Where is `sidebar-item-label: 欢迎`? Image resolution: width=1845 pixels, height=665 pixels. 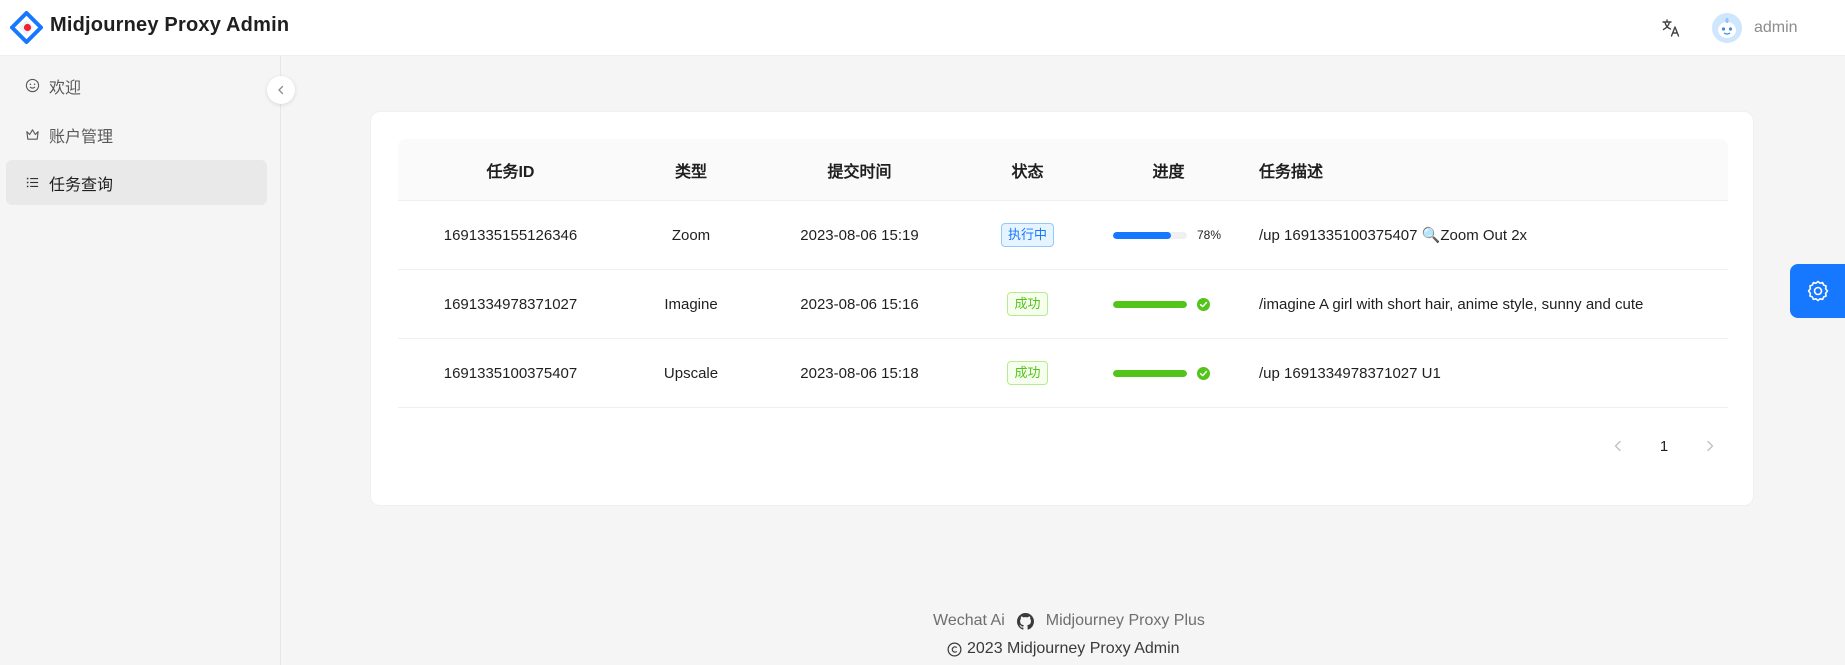 sidebar-item-label: 欢迎 is located at coordinates (65, 88).